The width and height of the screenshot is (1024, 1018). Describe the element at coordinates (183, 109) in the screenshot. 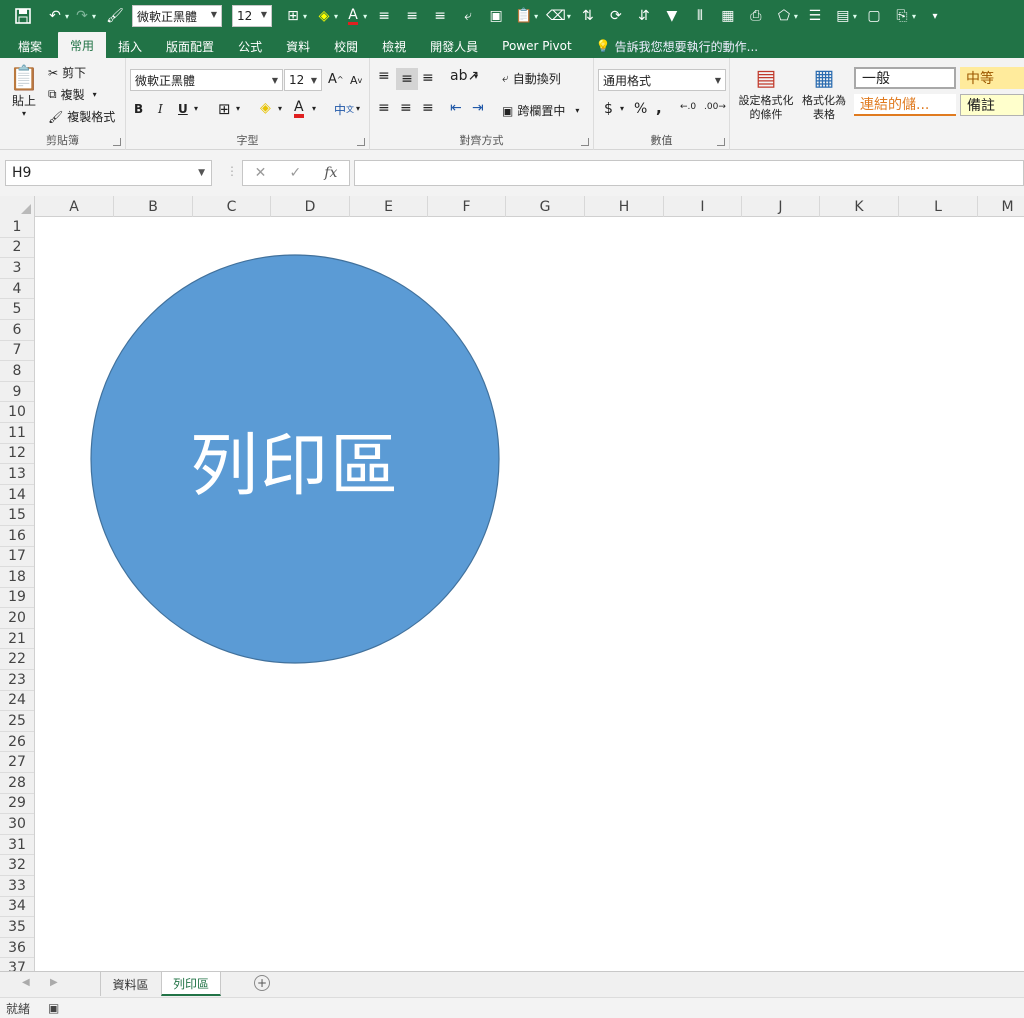

I see `underline-button: U` at that location.